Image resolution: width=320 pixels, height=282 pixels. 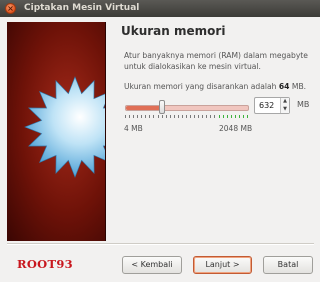 I want to click on spin-buttons: ▲ ▼, so click(x=284, y=105).